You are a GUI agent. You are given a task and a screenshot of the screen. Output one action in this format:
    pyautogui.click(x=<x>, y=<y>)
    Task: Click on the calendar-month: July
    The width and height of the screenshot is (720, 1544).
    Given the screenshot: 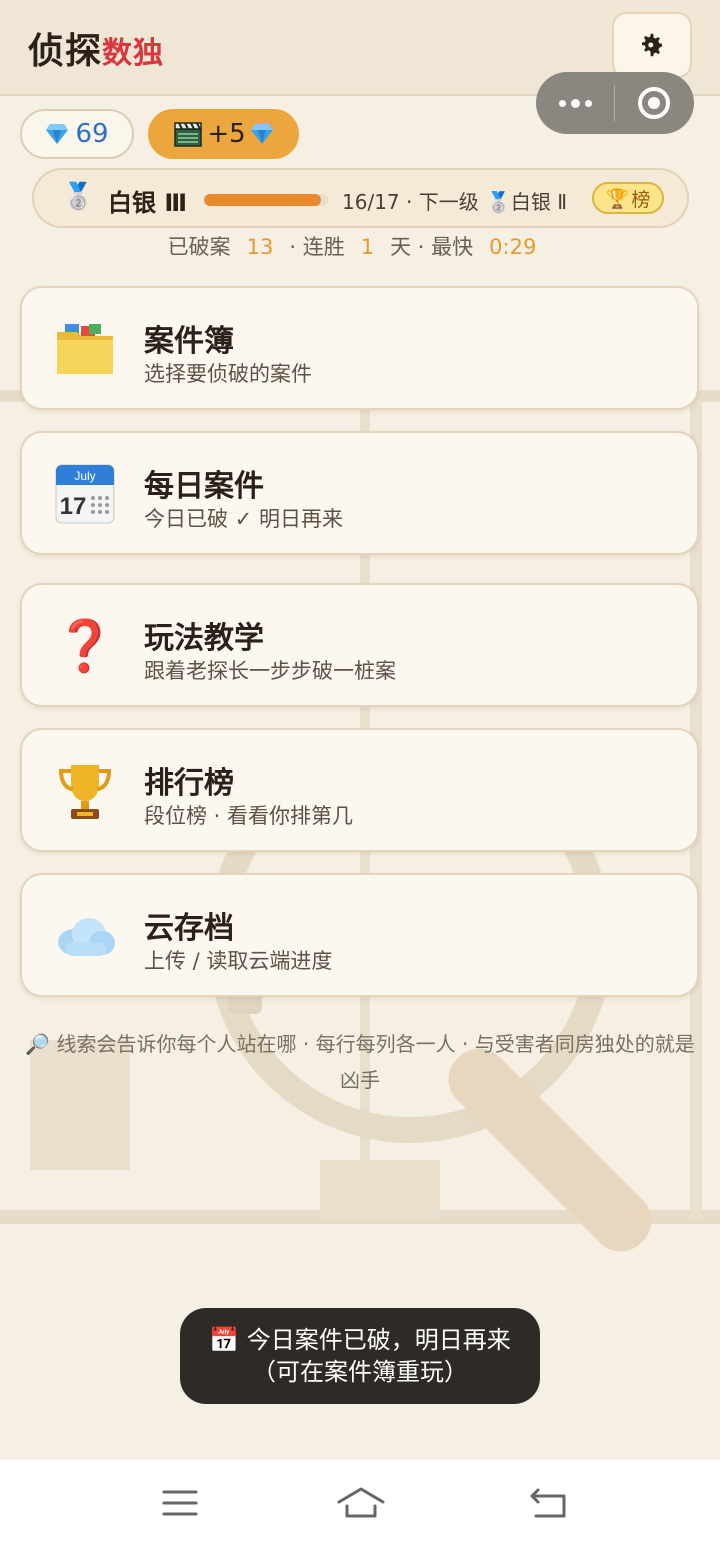 What is the action you would take?
    pyautogui.click(x=84, y=476)
    